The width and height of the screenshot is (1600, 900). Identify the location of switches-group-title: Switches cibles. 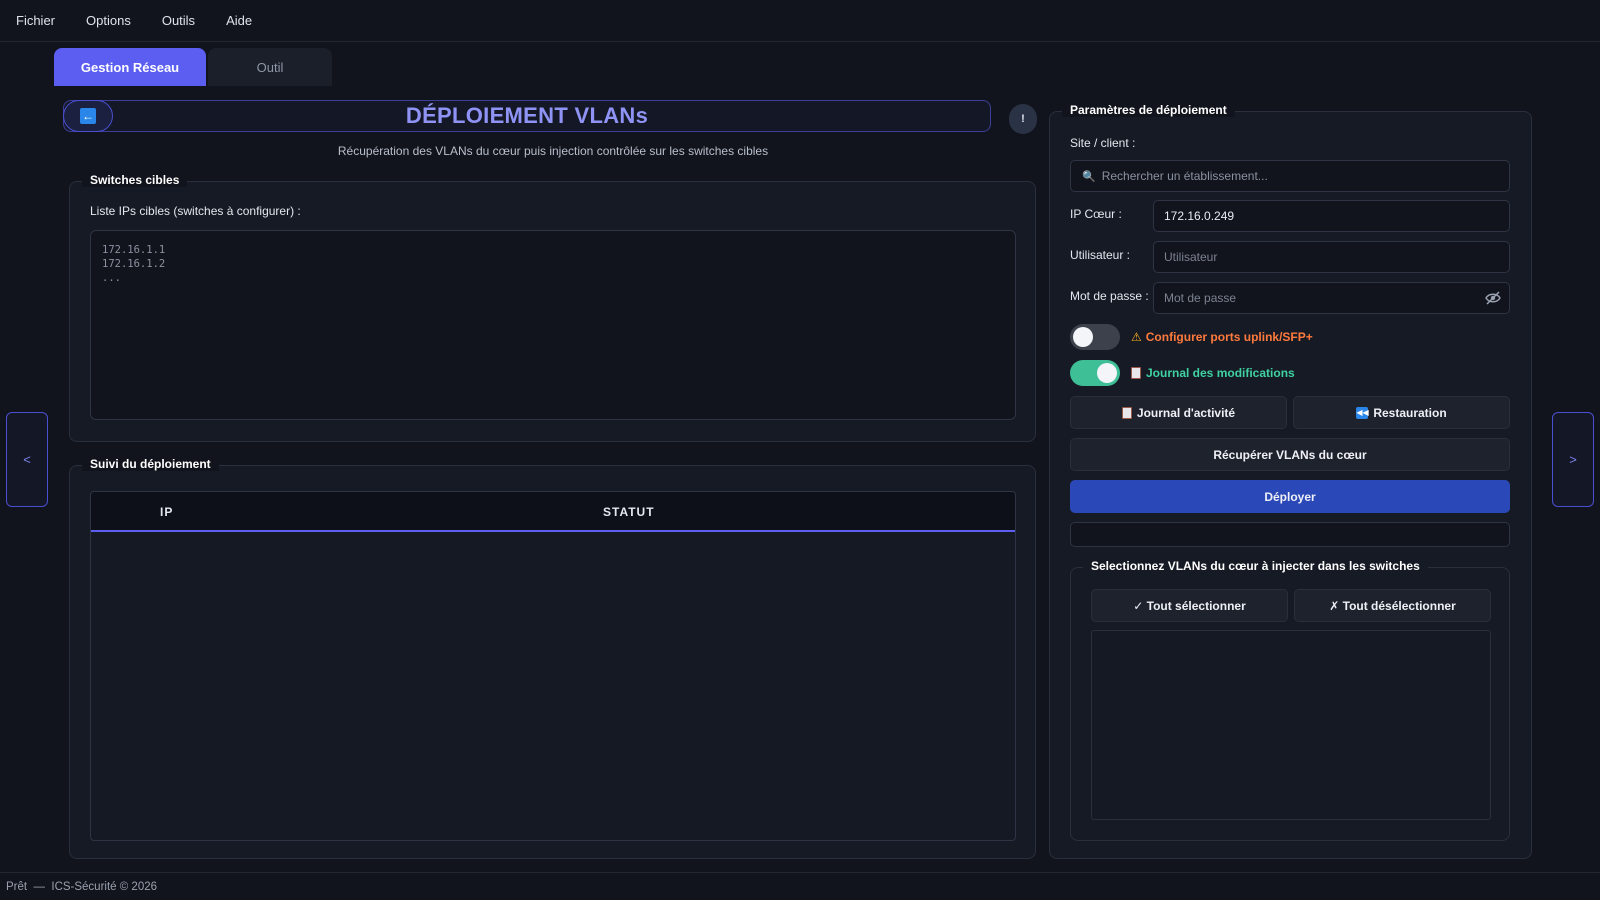
(135, 180).